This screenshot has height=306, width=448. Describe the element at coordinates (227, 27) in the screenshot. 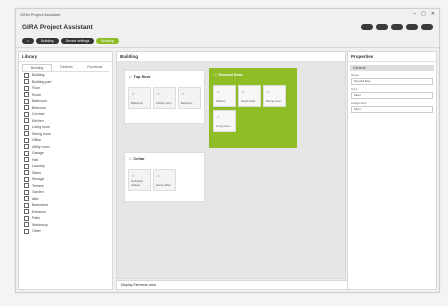

I see `app-header: GIRA Project Assistant` at that location.